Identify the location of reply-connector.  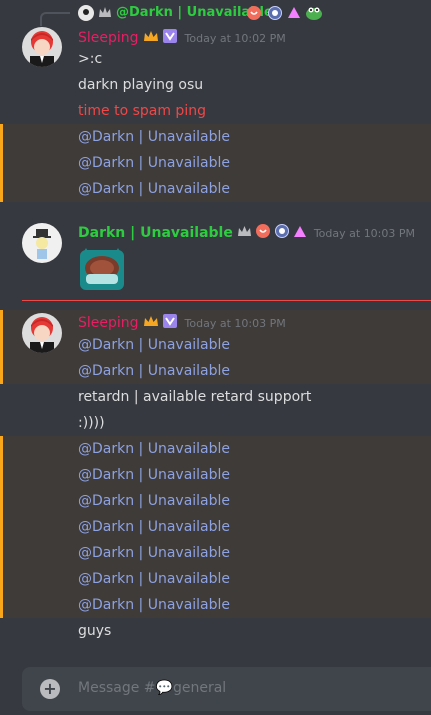
(55, 19).